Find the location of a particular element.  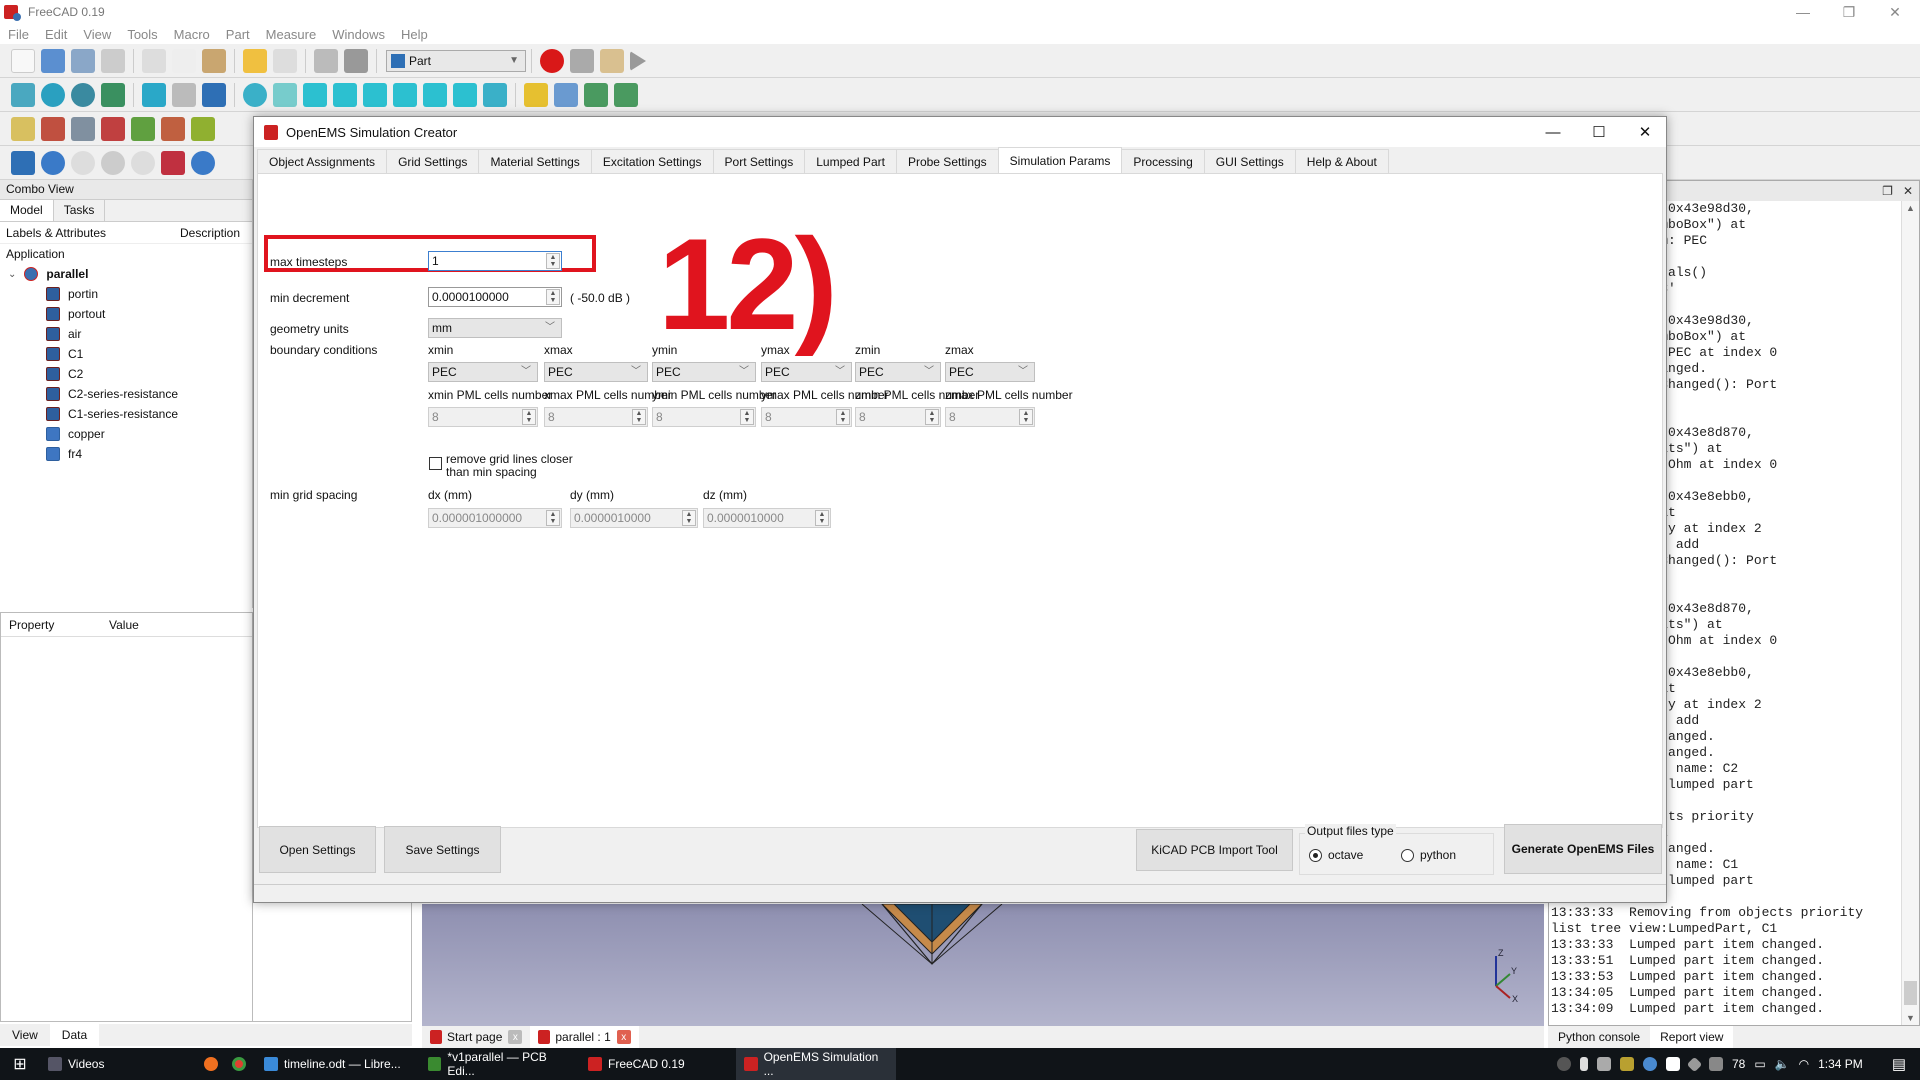

measure-clear-icon is located at coordinates (53, 128).